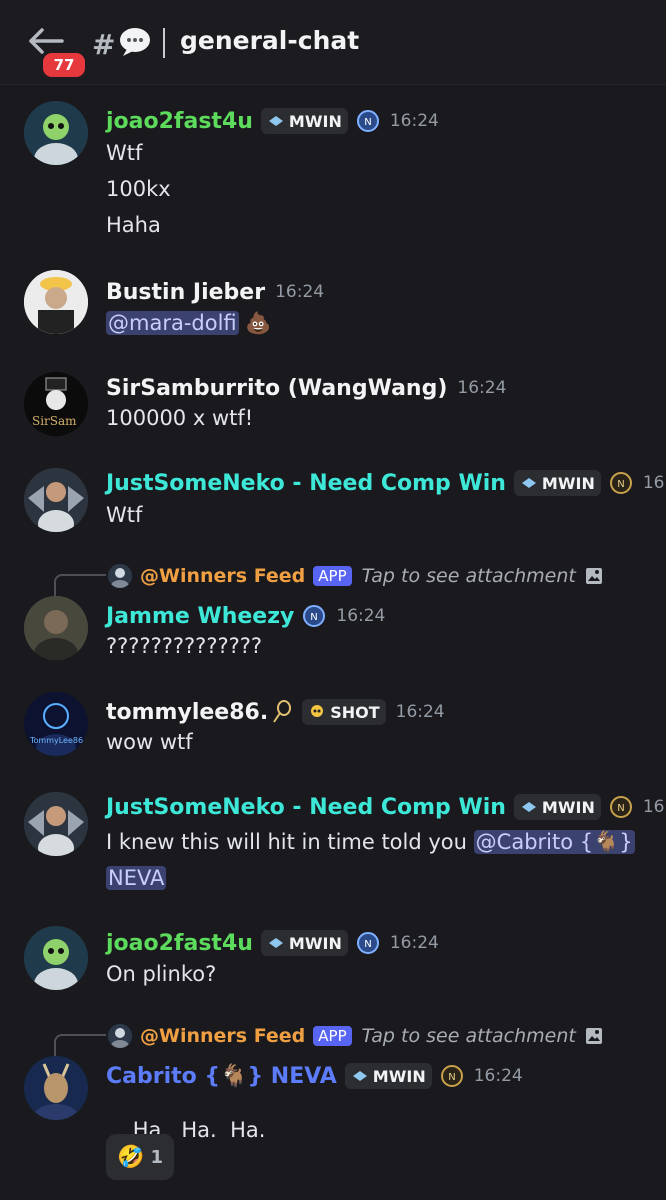 The height and width of the screenshot is (1200, 666). I want to click on reaction-button: 🤣 1, so click(140, 1157).